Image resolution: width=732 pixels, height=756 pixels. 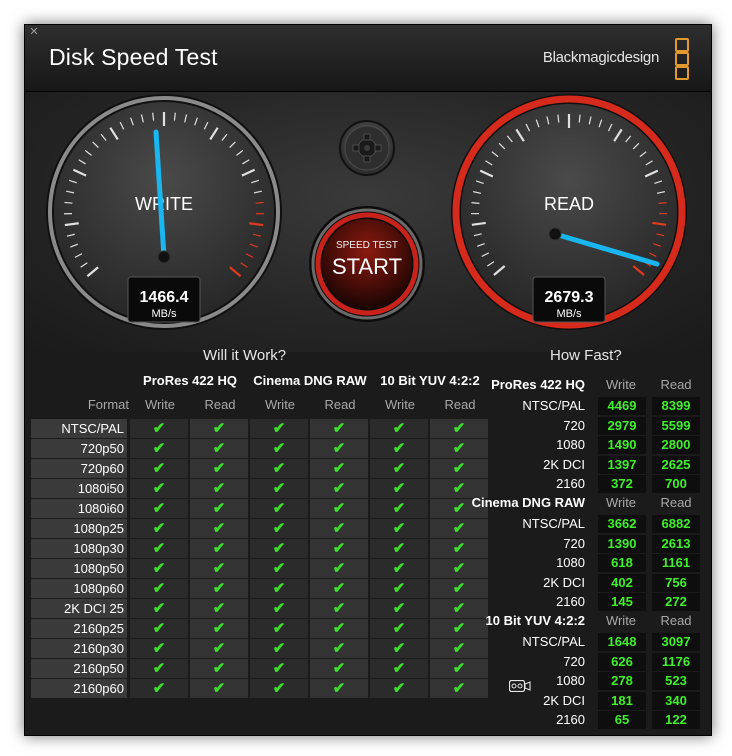 What do you see at coordinates (676, 720) in the screenshot?
I see `read-speed-cell: 122` at bounding box center [676, 720].